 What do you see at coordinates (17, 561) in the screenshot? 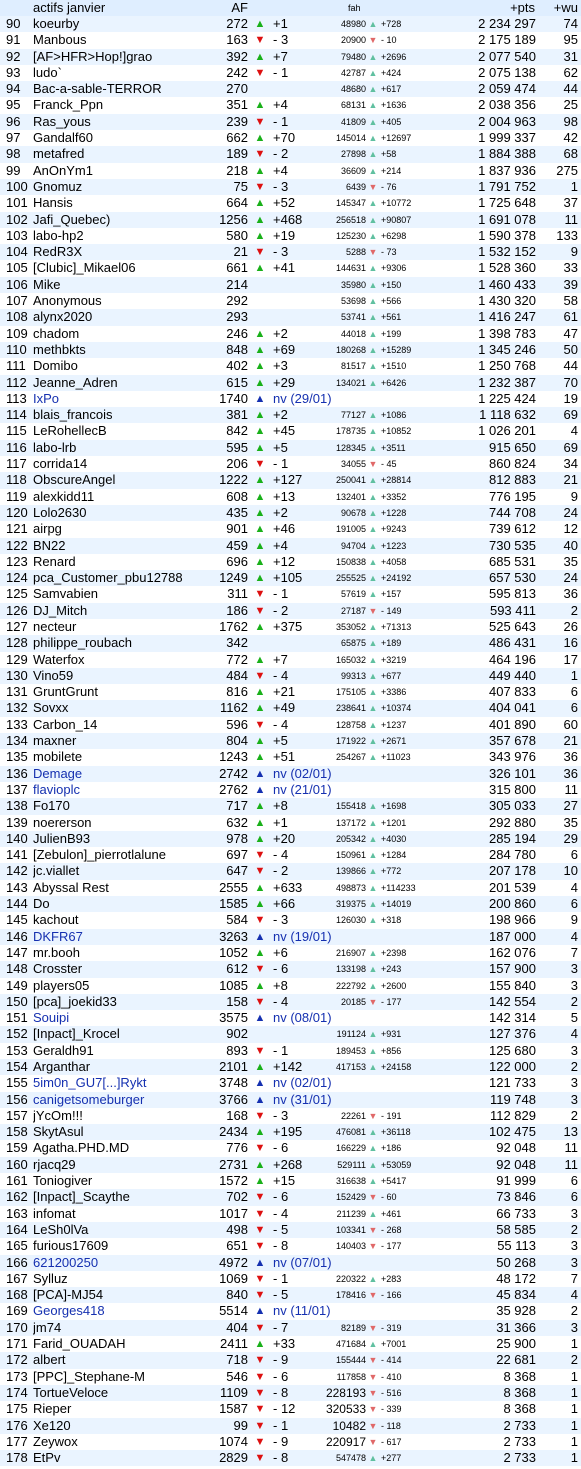
I see `rank-cell: 123` at bounding box center [17, 561].